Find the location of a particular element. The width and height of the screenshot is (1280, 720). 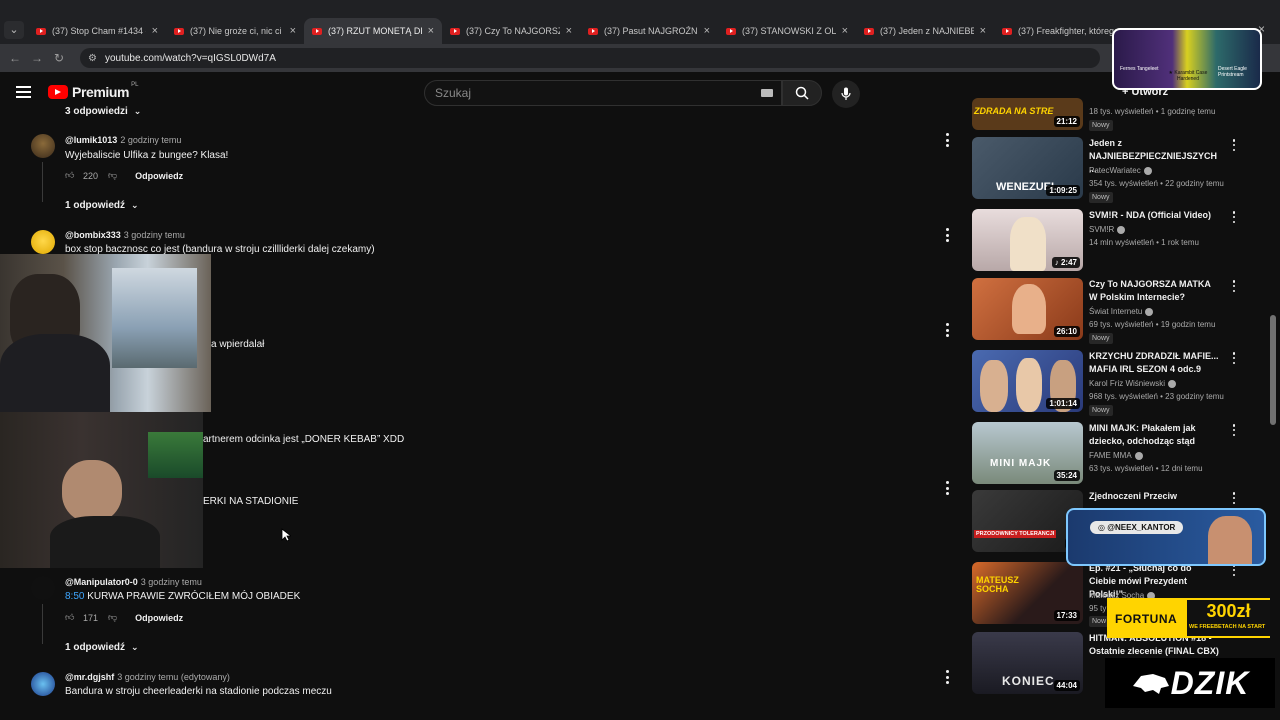

video-thumbnail: ZDRADA NA STRE 21:12 is located at coordinates (1027, 114).